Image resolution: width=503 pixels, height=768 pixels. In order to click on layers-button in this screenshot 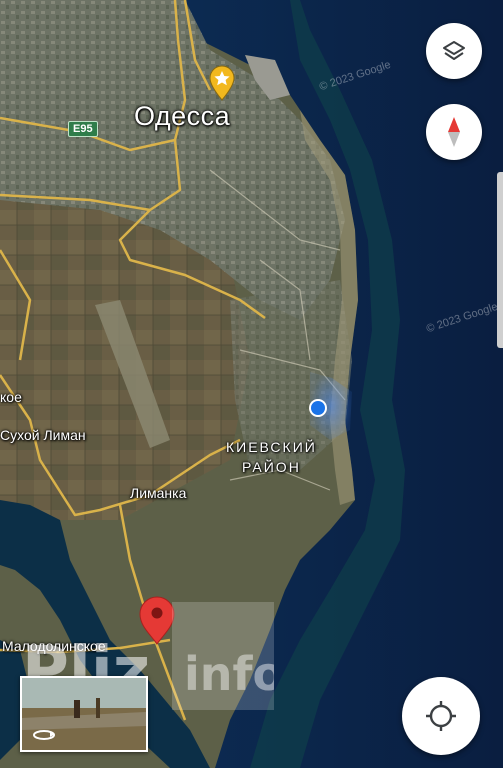, I will do `click(454, 51)`.